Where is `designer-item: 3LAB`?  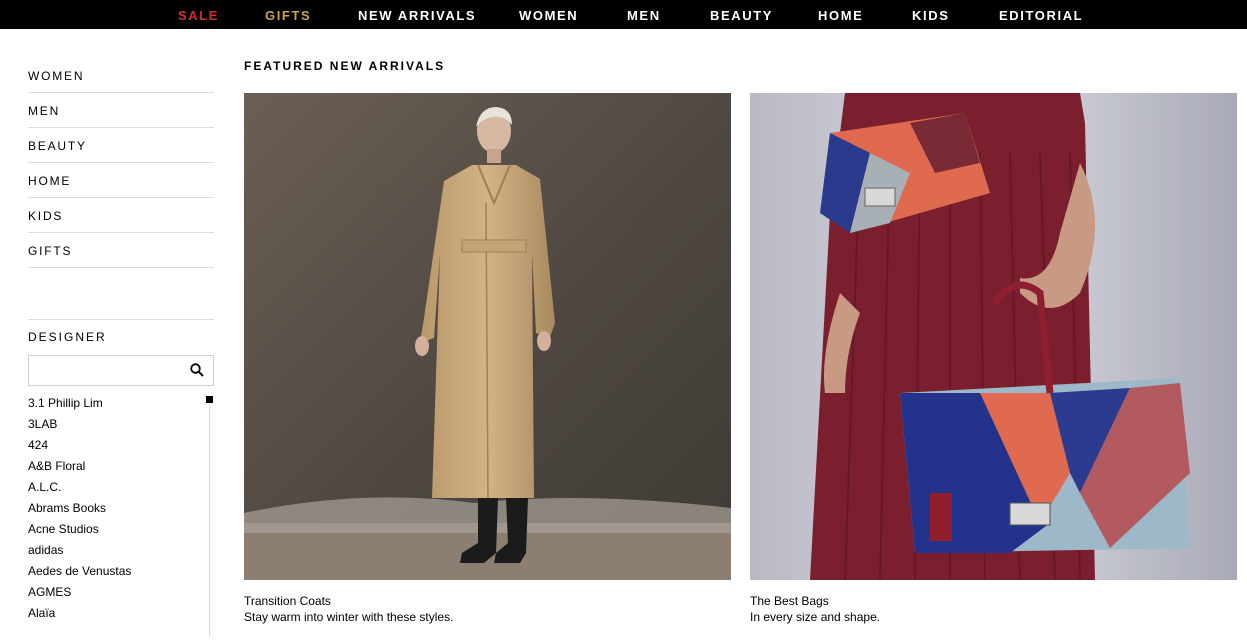
designer-item: 3LAB is located at coordinates (117, 424).